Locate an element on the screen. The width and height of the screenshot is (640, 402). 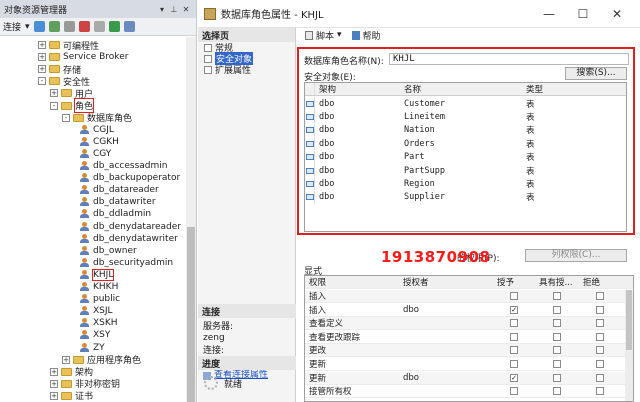
tree-role-item: db_denydatawriter is located at coordinates (129, 239).